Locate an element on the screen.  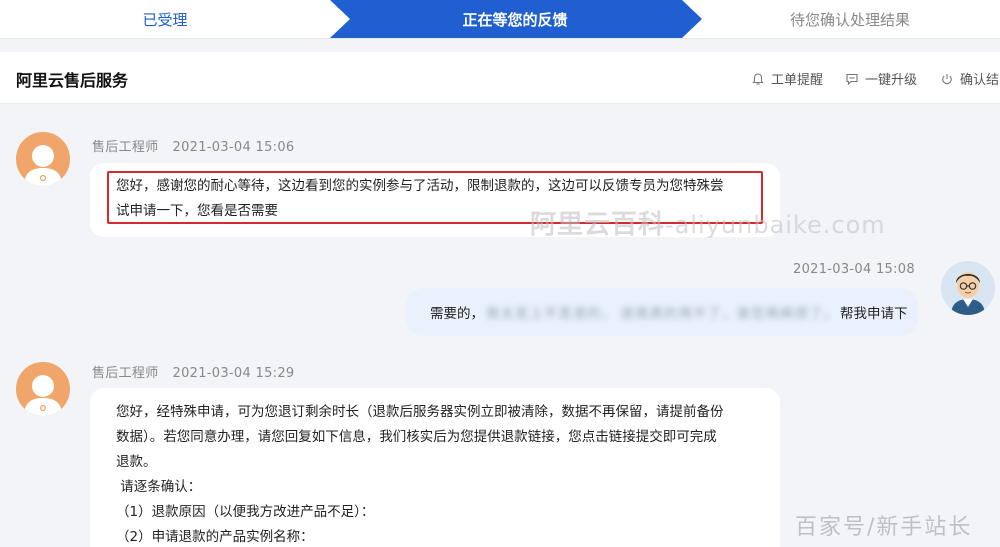
message-time: 2021-03-04 15:08 is located at coordinates (854, 269).